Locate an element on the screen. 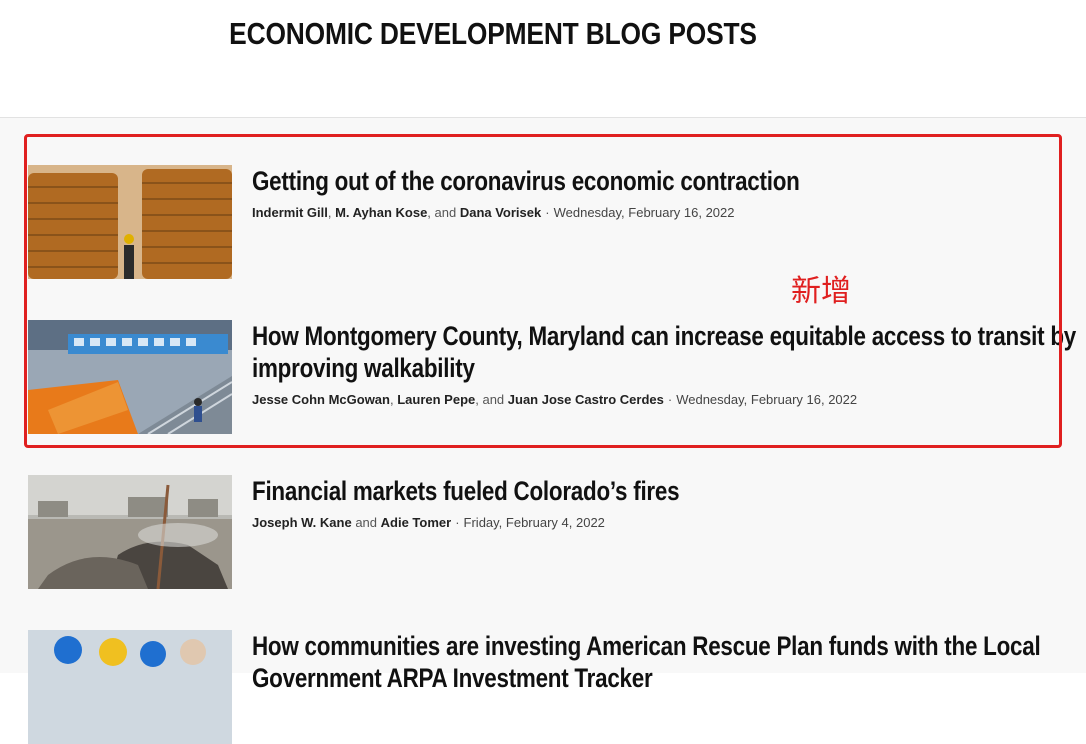 The image size is (1086, 744). author-link: Joseph W. Kane is located at coordinates (302, 522).